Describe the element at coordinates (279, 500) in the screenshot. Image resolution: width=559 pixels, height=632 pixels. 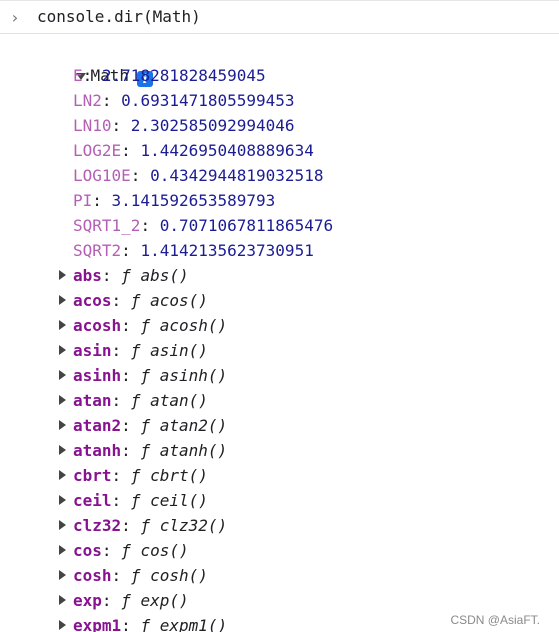
I see `function-row: ceil: ƒ ceil()` at that location.